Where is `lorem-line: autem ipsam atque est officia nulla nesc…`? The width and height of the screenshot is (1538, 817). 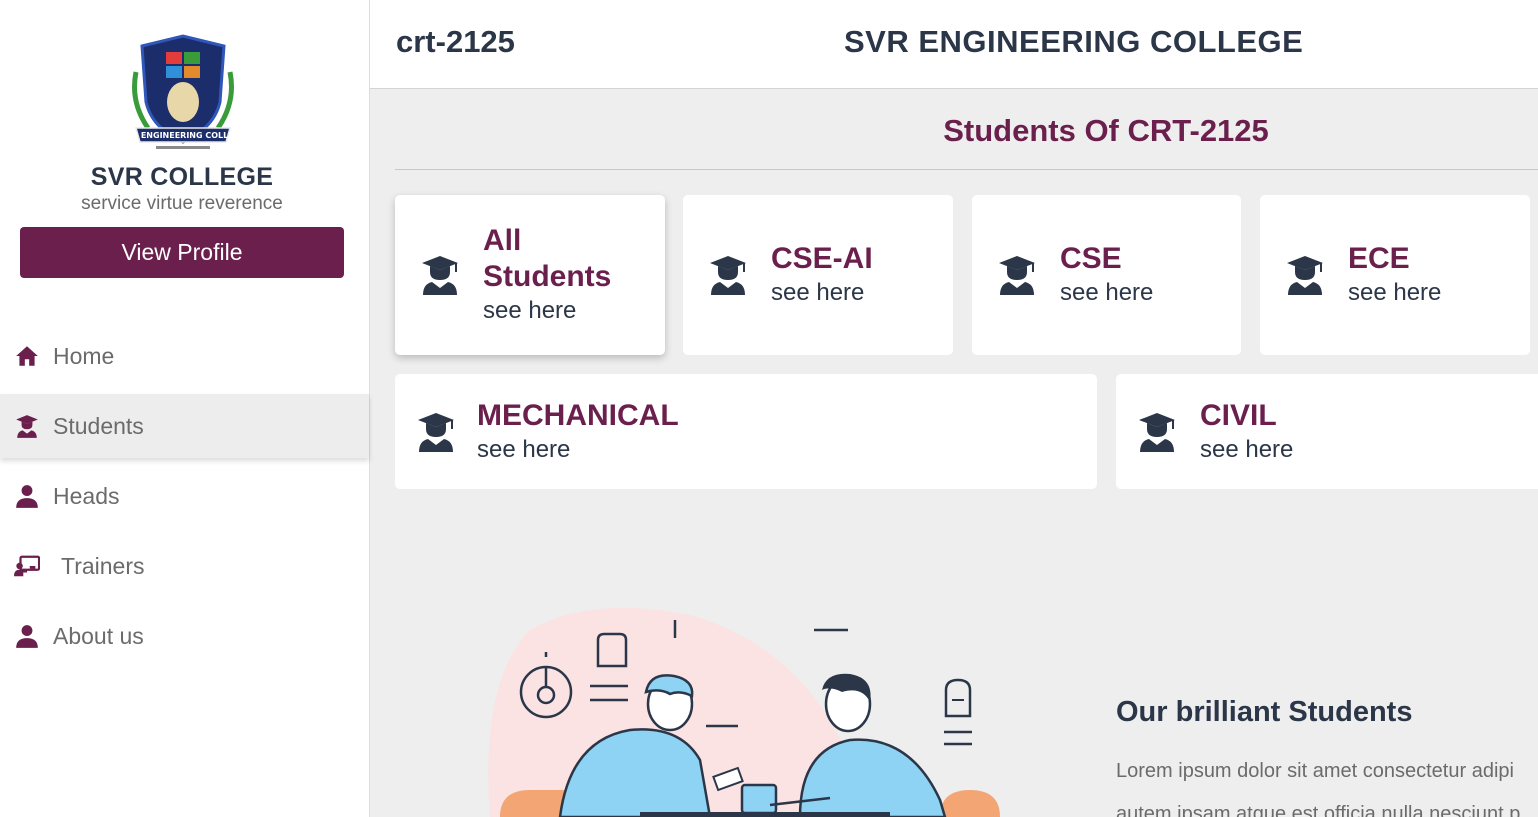
lorem-line: autem ipsam atque est officia nulla nesc… is located at coordinates (1318, 810).